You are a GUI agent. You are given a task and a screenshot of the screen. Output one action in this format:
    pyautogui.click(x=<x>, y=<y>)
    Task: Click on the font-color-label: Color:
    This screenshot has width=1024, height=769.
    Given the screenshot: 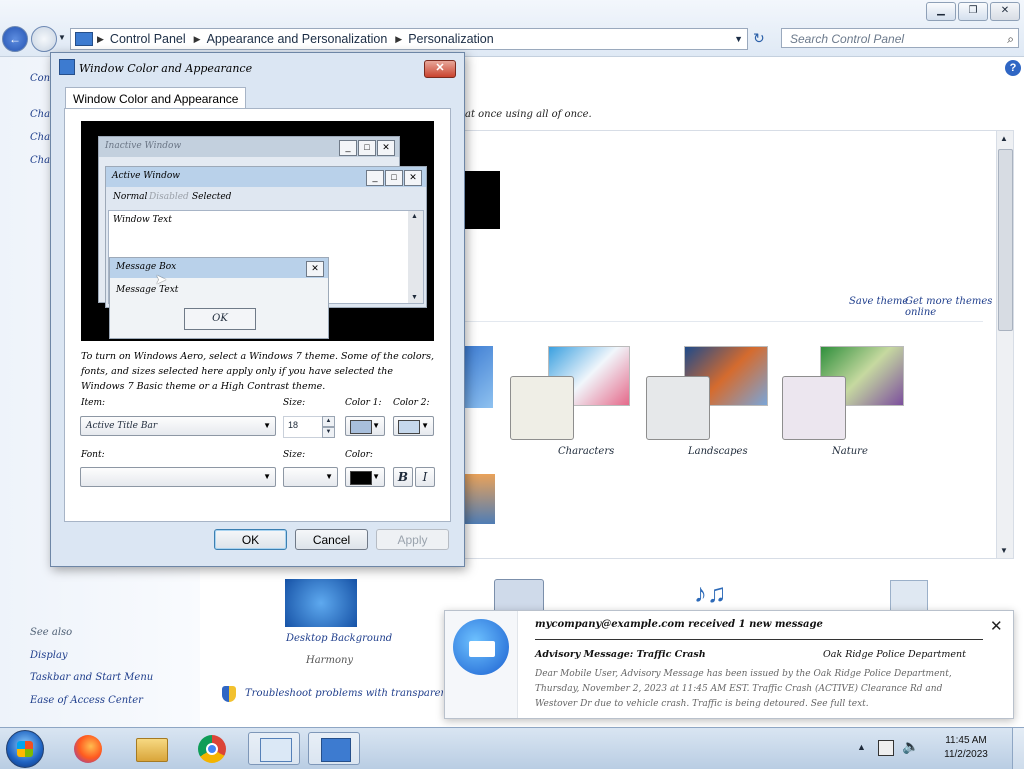 What is the action you would take?
    pyautogui.click(x=359, y=455)
    